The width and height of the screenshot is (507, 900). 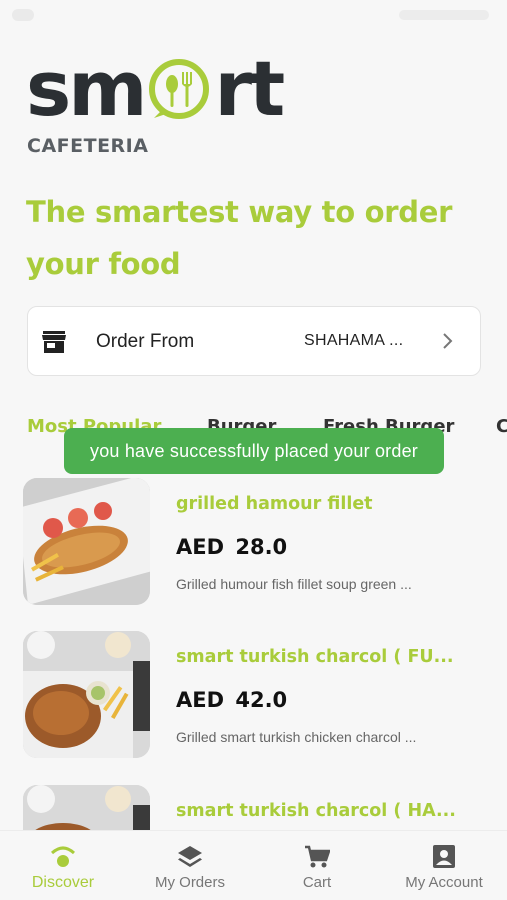 What do you see at coordinates (254, 451) in the screenshot?
I see `order-success-toast: you have successfully placed your order` at bounding box center [254, 451].